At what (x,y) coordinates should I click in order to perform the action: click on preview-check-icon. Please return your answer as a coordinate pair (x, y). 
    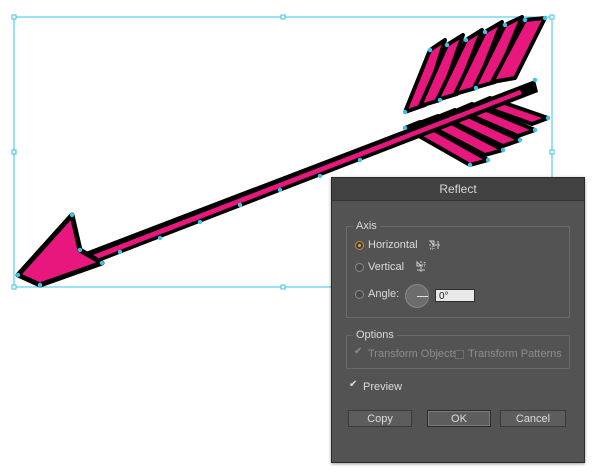
    Looking at the image, I should click on (354, 385).